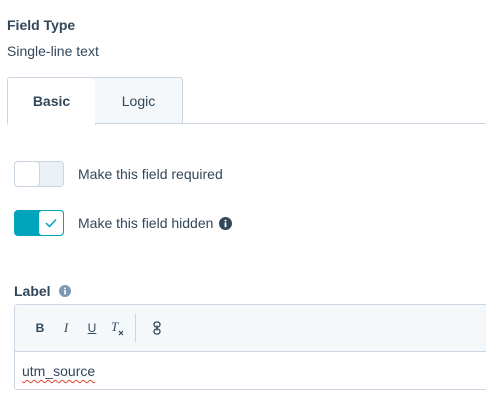  I want to click on tab-basic: Basic, so click(51, 101).